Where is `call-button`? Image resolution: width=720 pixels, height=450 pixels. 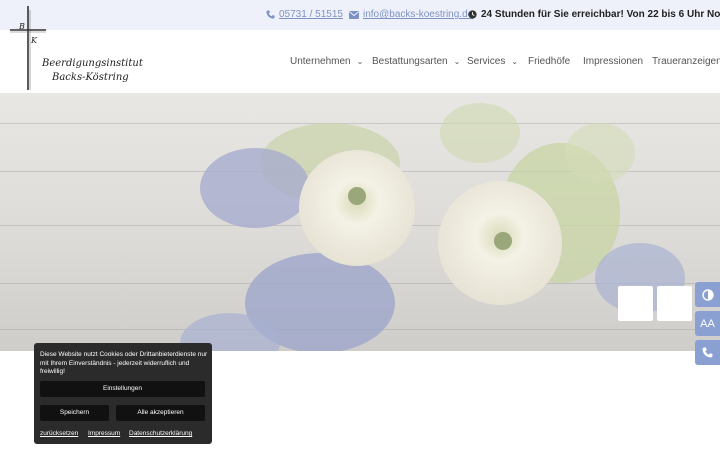 call-button is located at coordinates (707, 352).